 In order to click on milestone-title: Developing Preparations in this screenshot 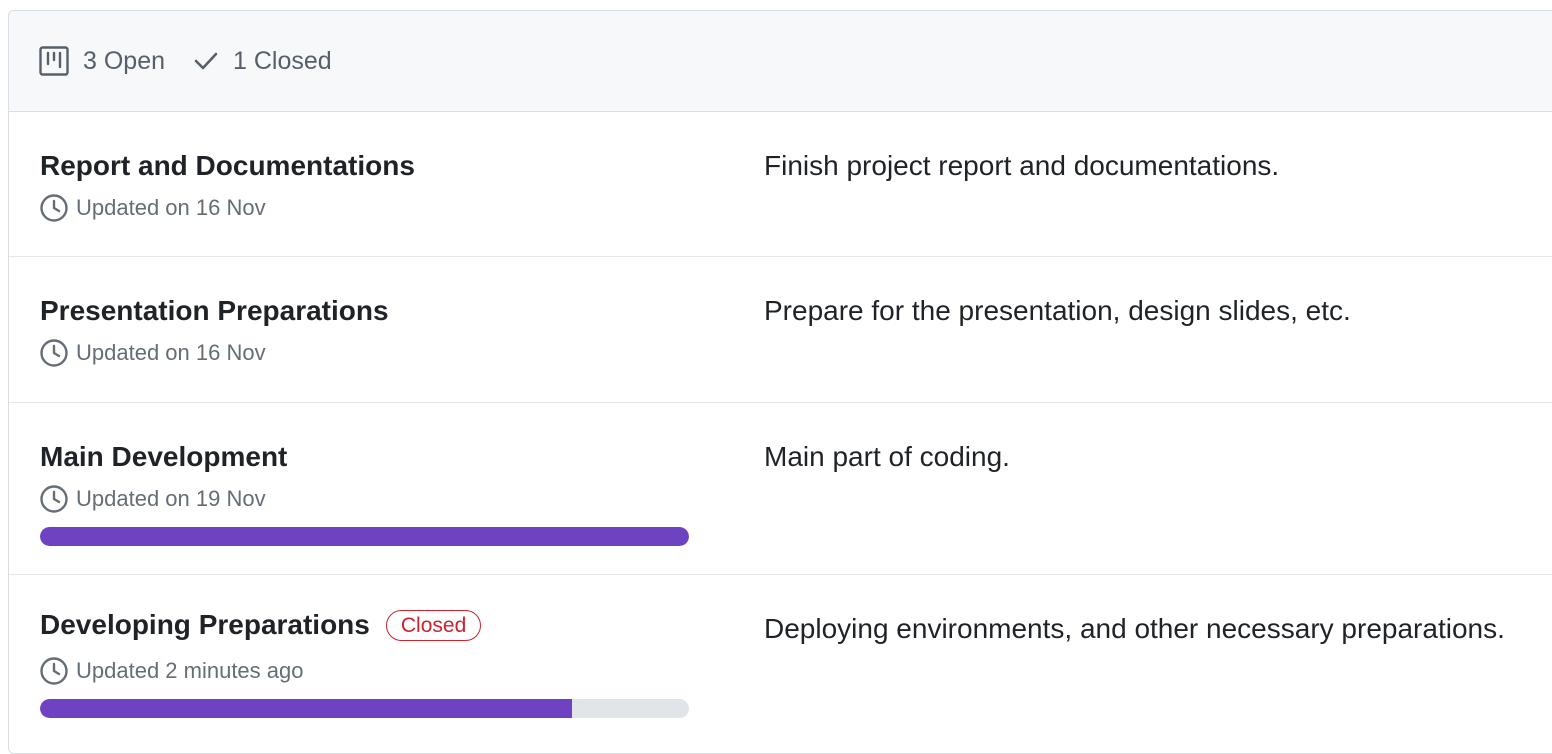, I will do `click(205, 625)`.